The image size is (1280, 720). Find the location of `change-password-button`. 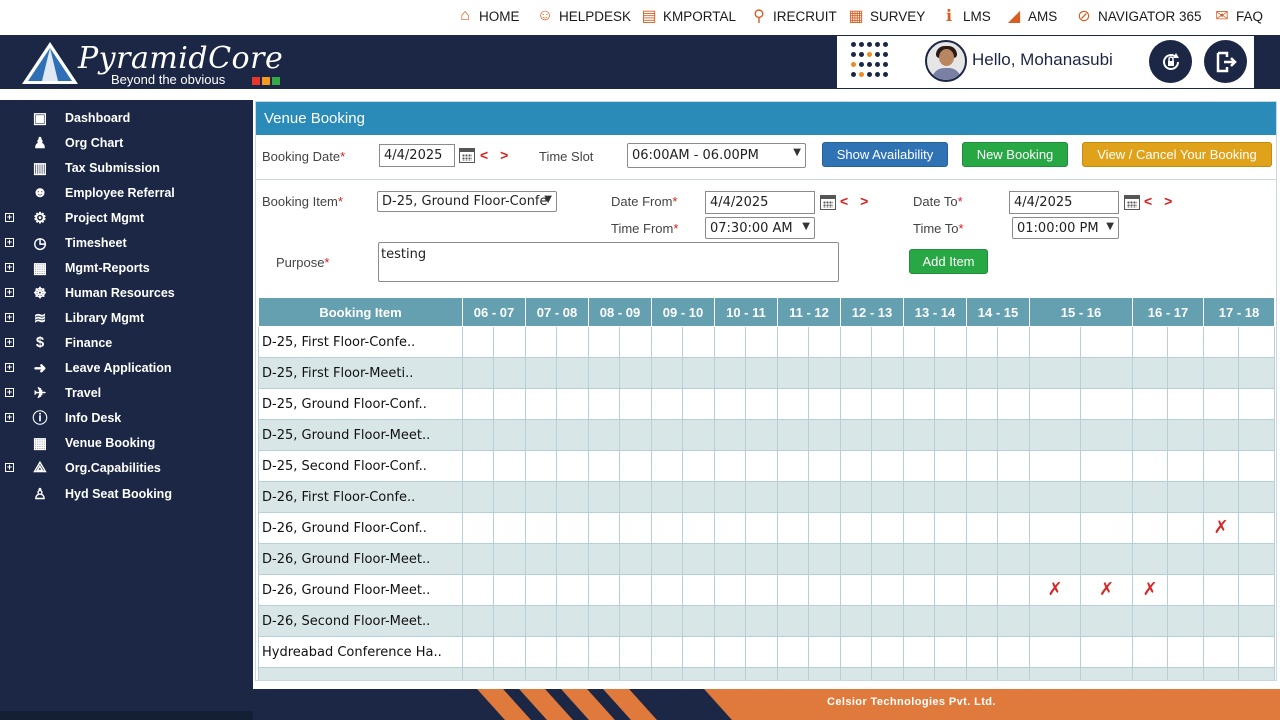

change-password-button is located at coordinates (1170, 61).